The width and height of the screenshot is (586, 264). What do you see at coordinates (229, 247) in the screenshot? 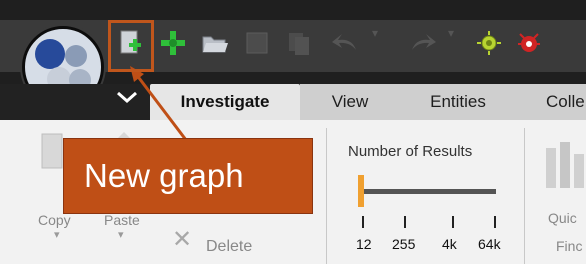
I see `delete-button-label: Delete` at bounding box center [229, 247].